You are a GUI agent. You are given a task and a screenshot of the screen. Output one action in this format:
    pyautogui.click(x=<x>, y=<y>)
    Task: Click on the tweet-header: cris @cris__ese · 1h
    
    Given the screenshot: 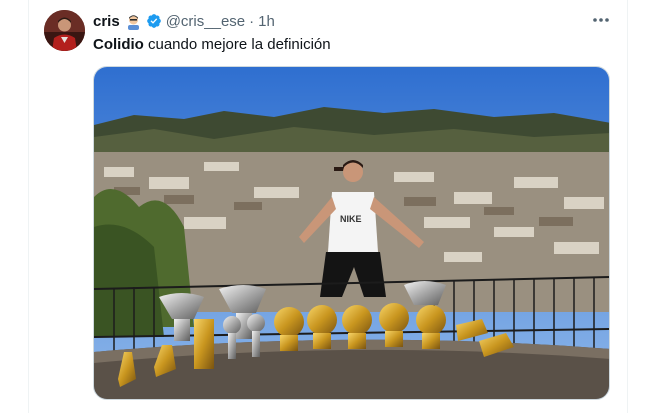 What is the action you would take?
    pyautogui.click(x=184, y=21)
    